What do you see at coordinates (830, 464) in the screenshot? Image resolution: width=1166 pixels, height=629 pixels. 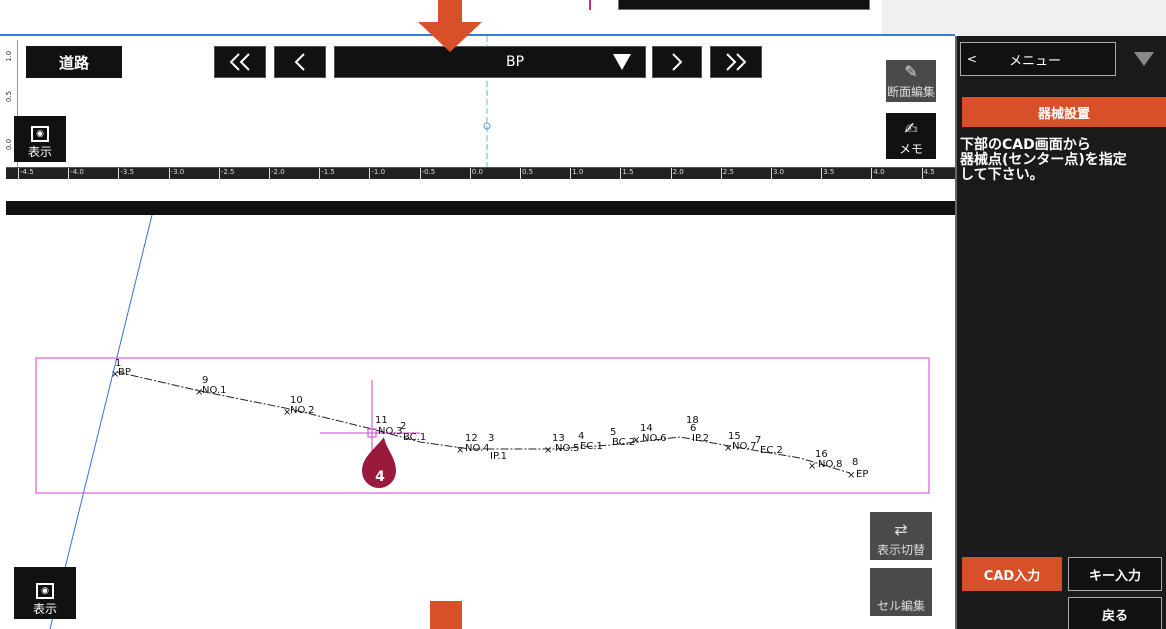 I see `svg-text: NO.8` at bounding box center [830, 464].